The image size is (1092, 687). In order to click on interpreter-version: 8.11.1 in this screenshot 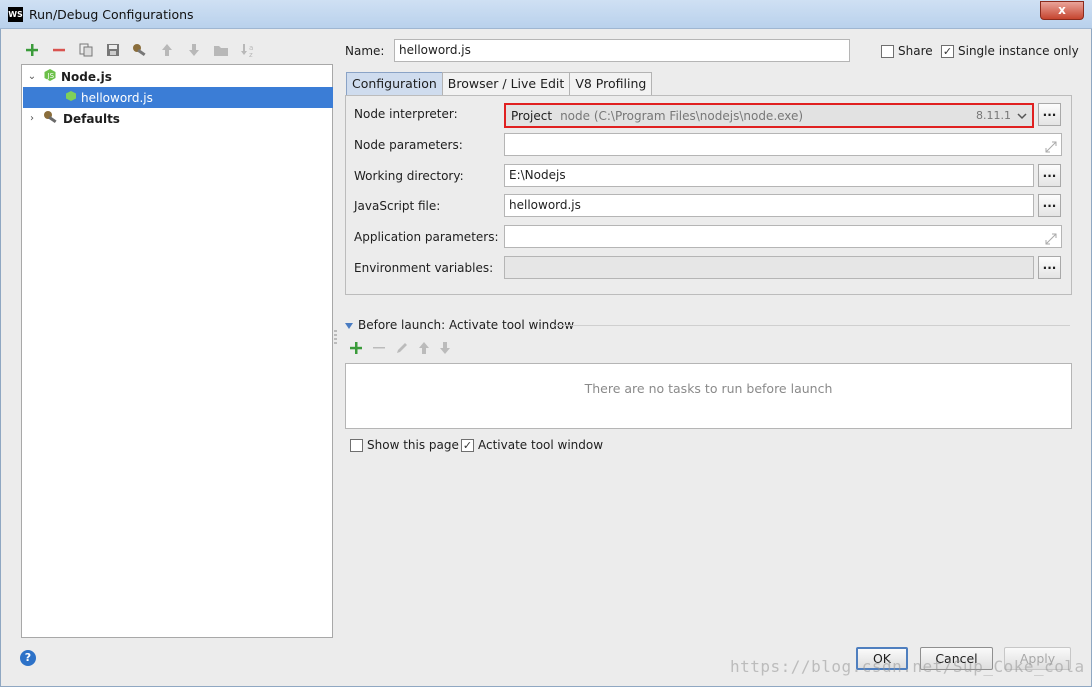, I will do `click(993, 115)`.